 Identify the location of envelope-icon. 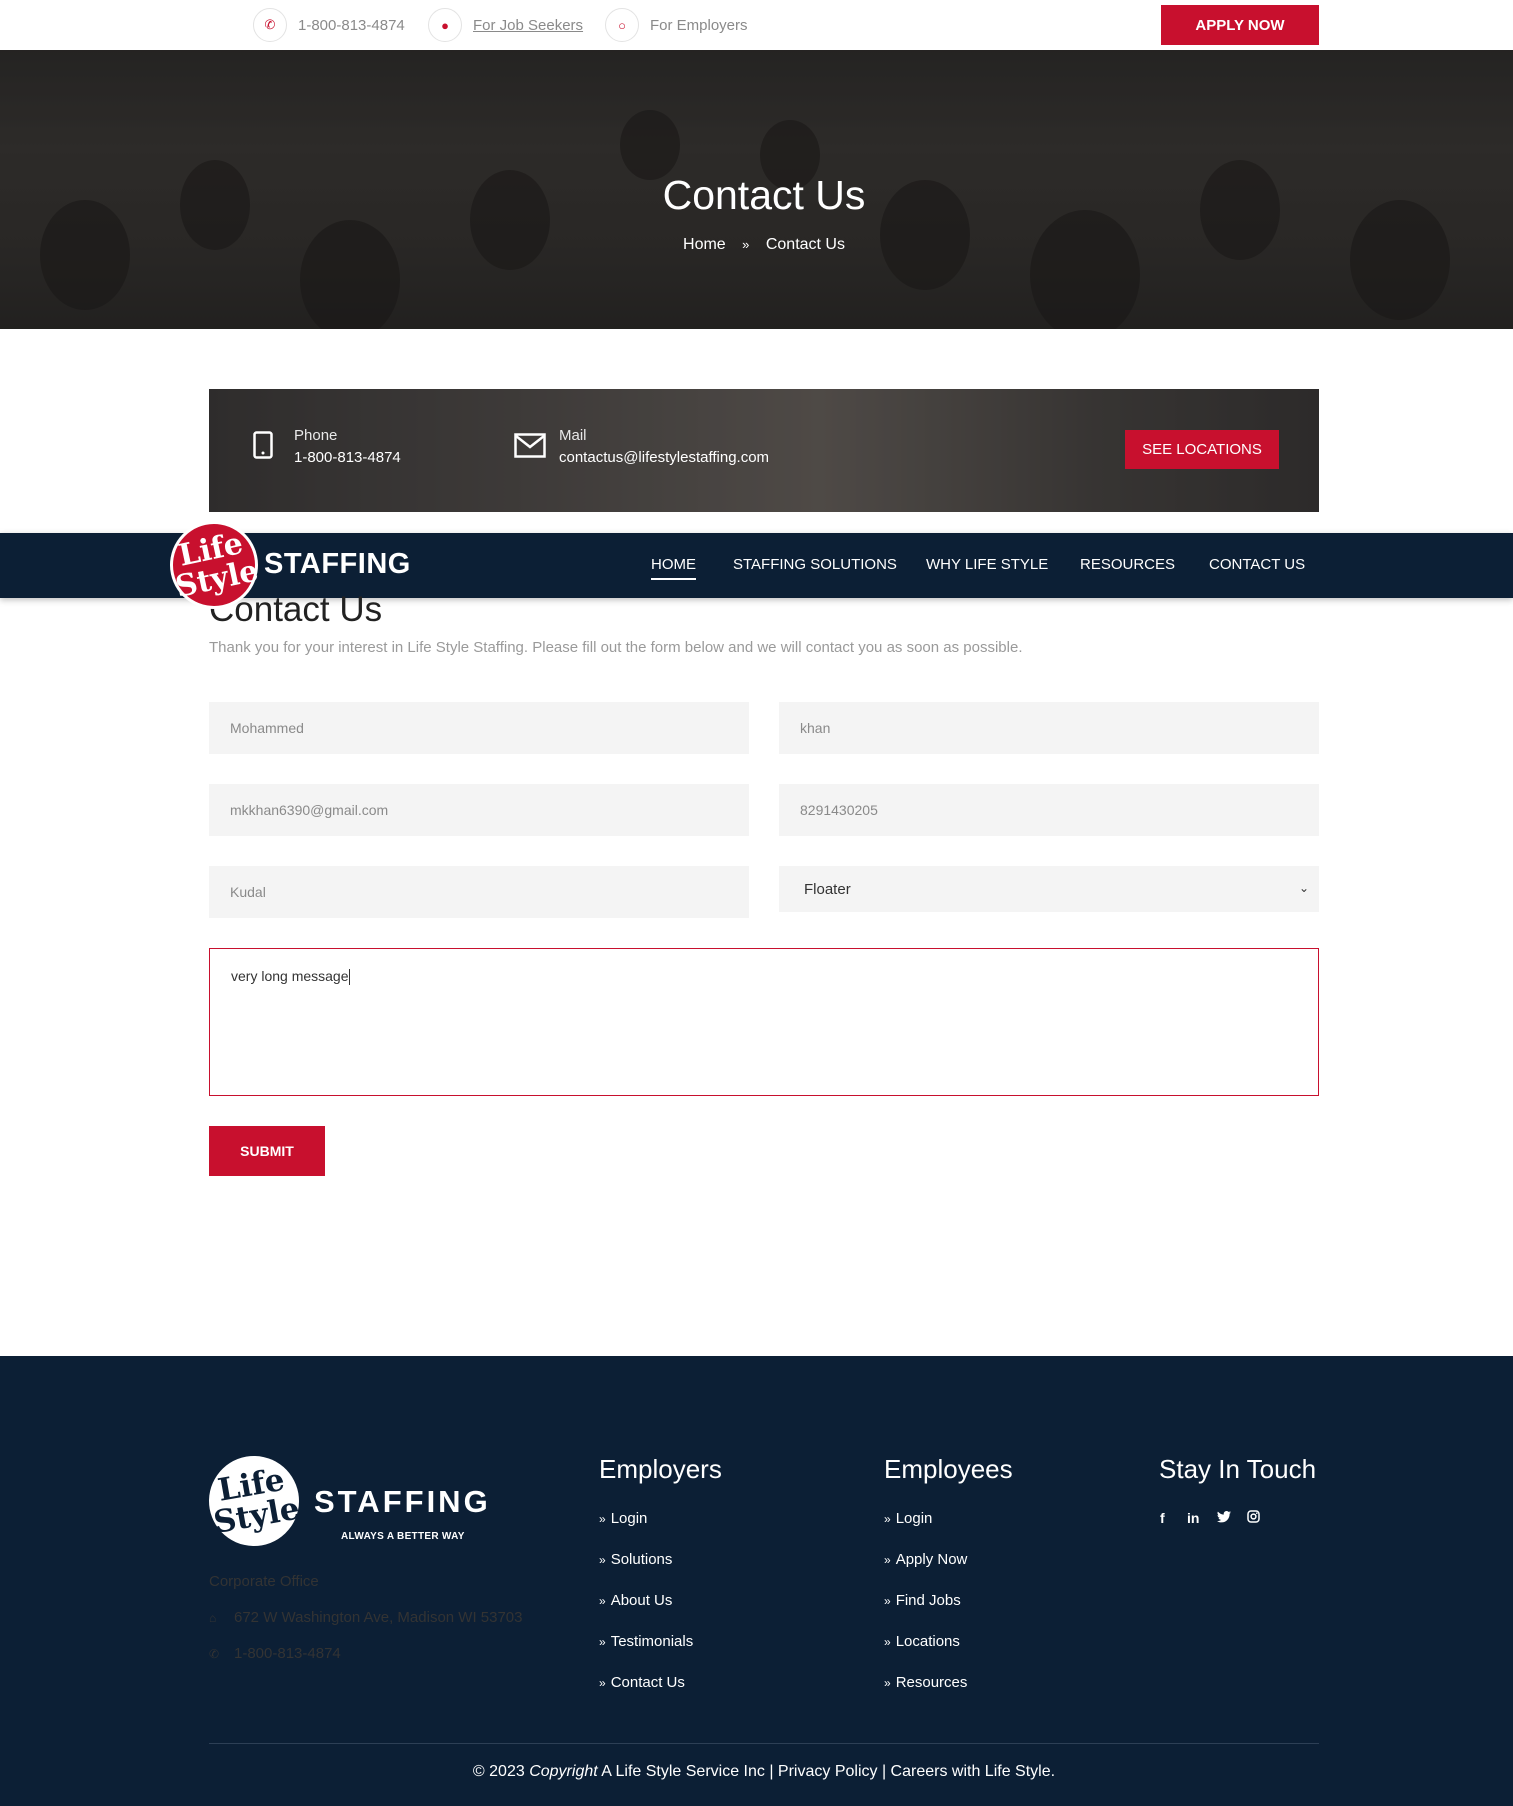
(530, 445).